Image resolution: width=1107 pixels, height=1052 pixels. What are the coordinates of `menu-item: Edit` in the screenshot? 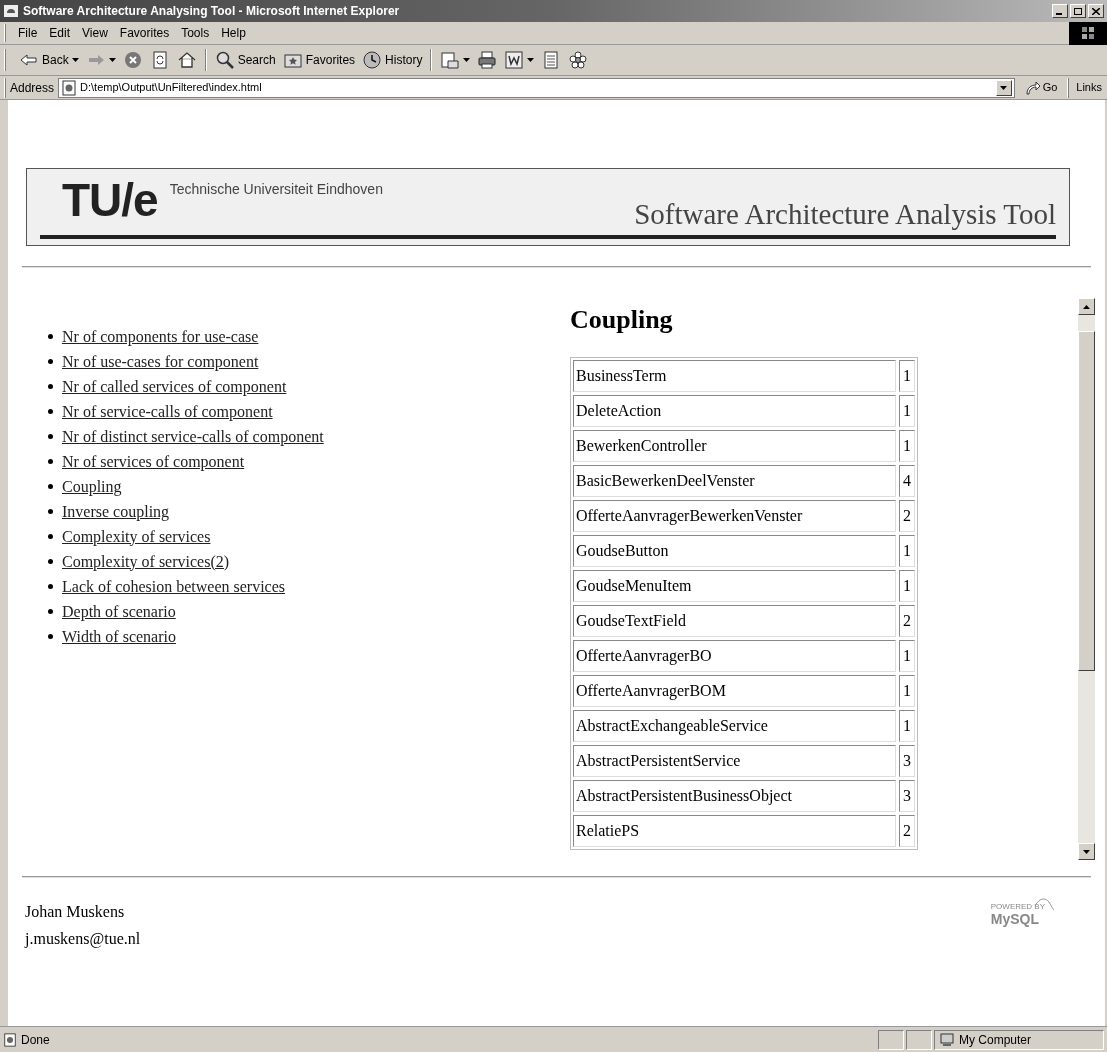 It's located at (60, 33).